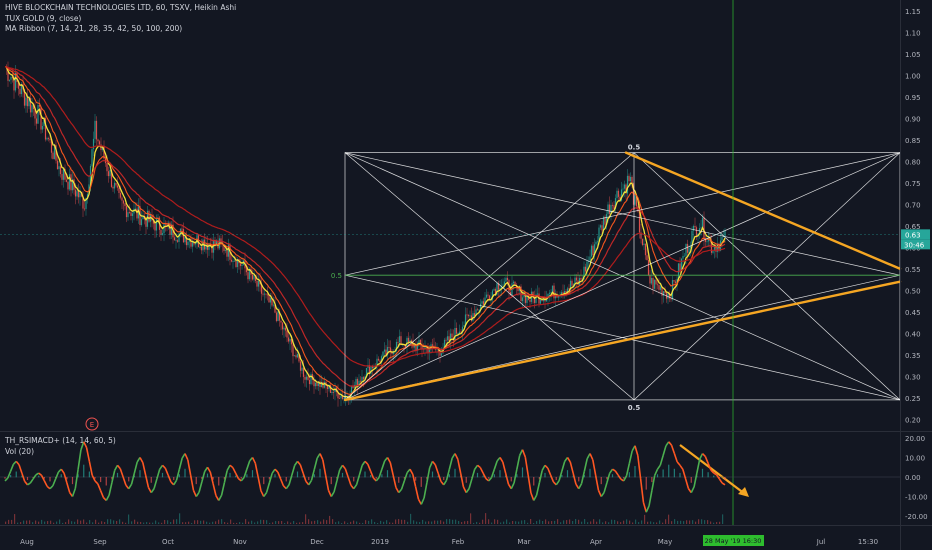 Image resolution: width=932 pixels, height=550 pixels. I want to click on osc-trend-arrow, so click(712, 469).